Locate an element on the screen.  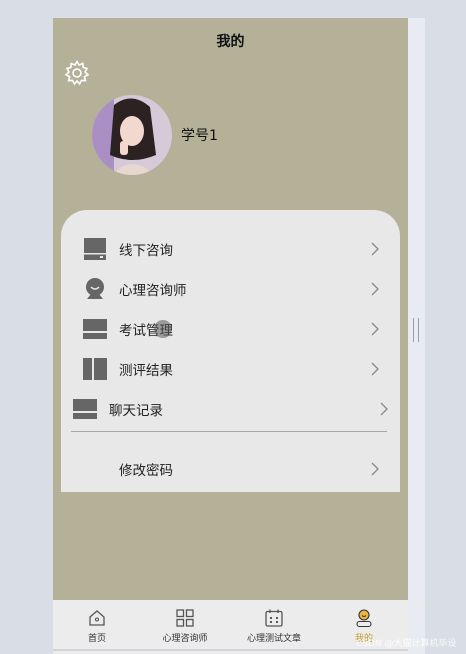
watermark: CSDN @大猫计算机毕设 is located at coordinates (406, 644).